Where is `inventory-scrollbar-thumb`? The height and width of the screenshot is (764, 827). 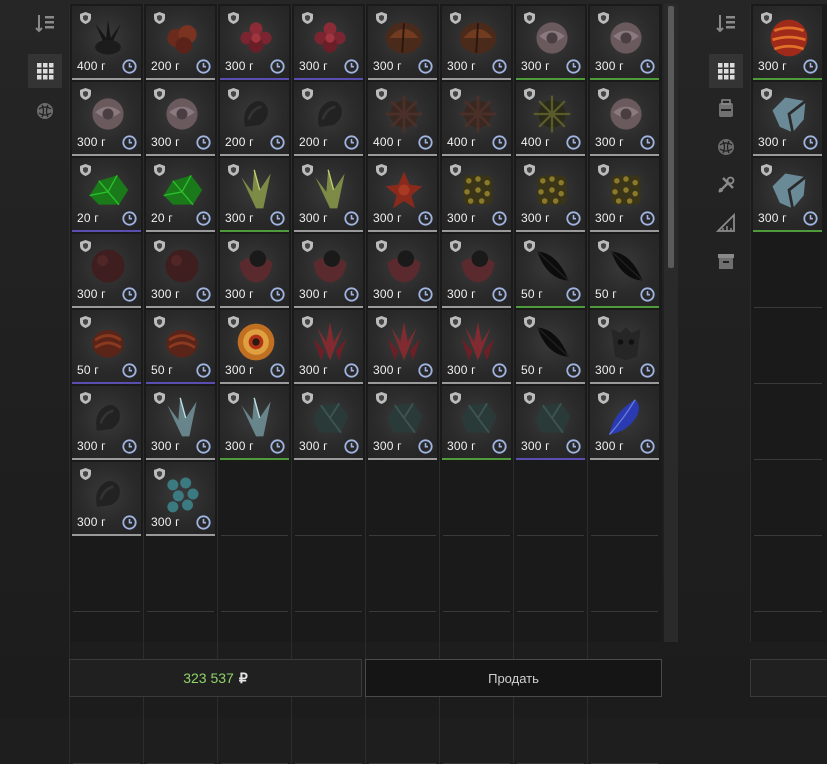
inventory-scrollbar-thumb is located at coordinates (671, 137).